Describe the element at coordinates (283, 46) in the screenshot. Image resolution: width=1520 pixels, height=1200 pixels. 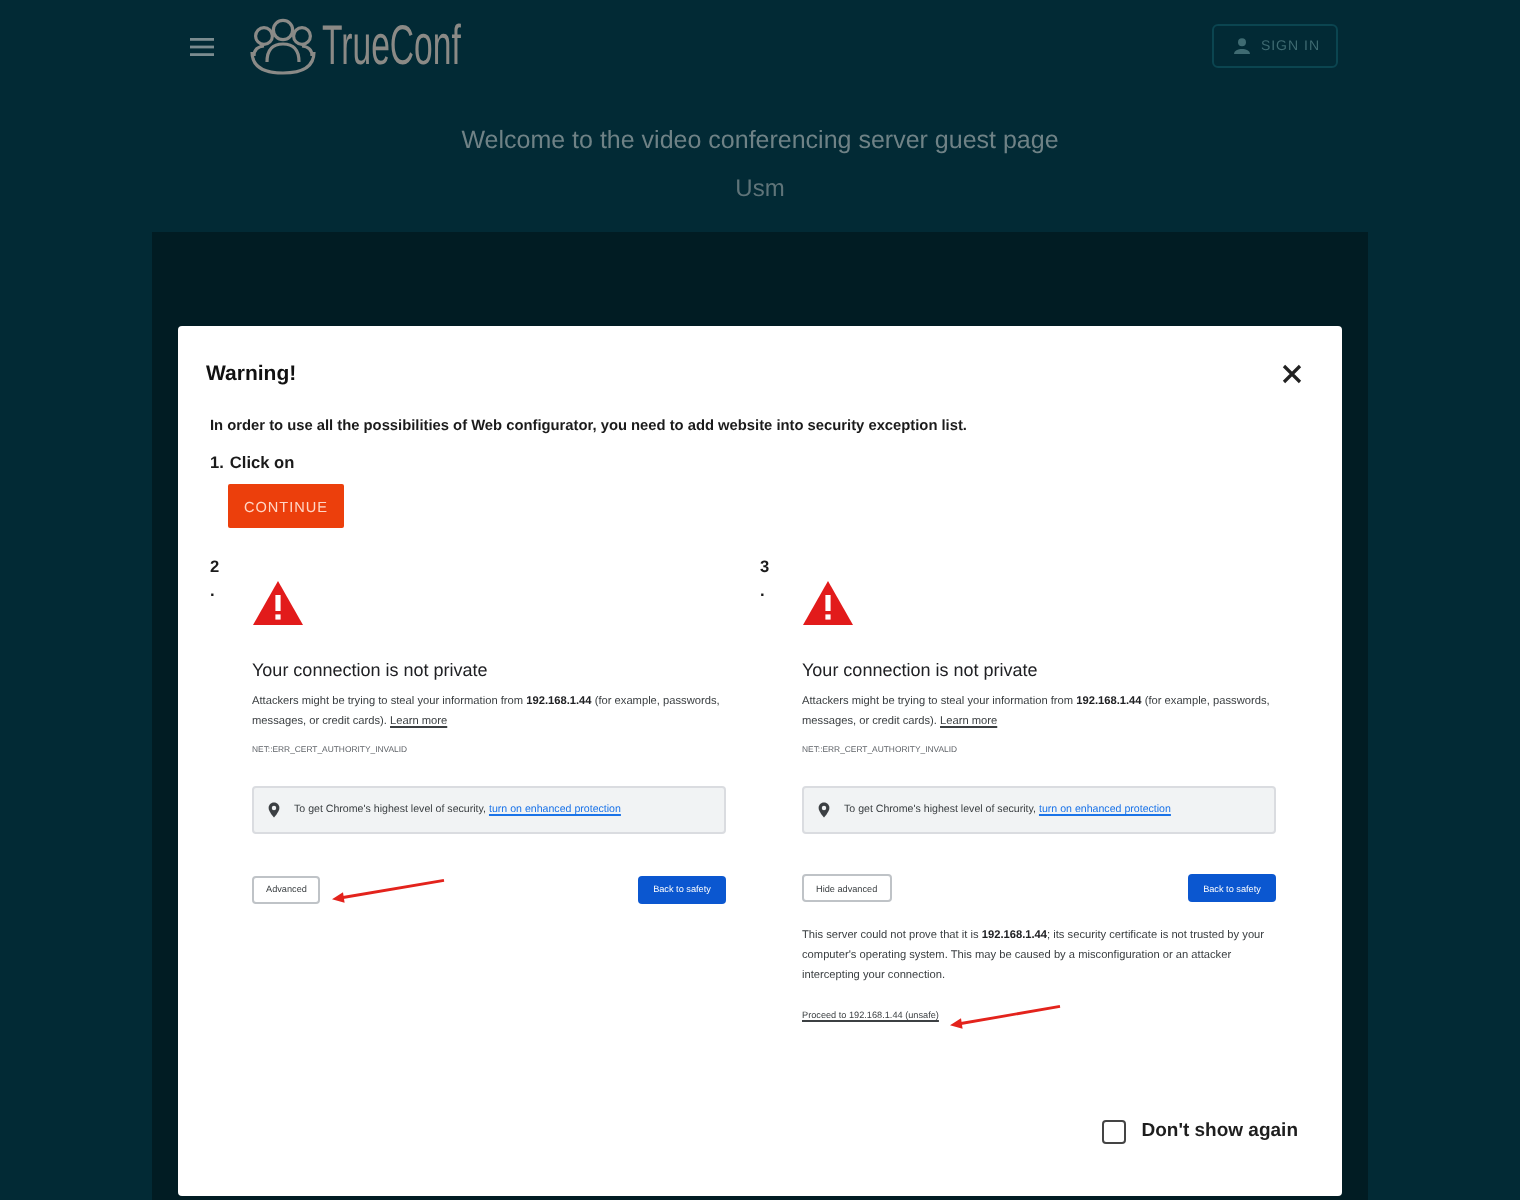
I see `logo-icon` at that location.